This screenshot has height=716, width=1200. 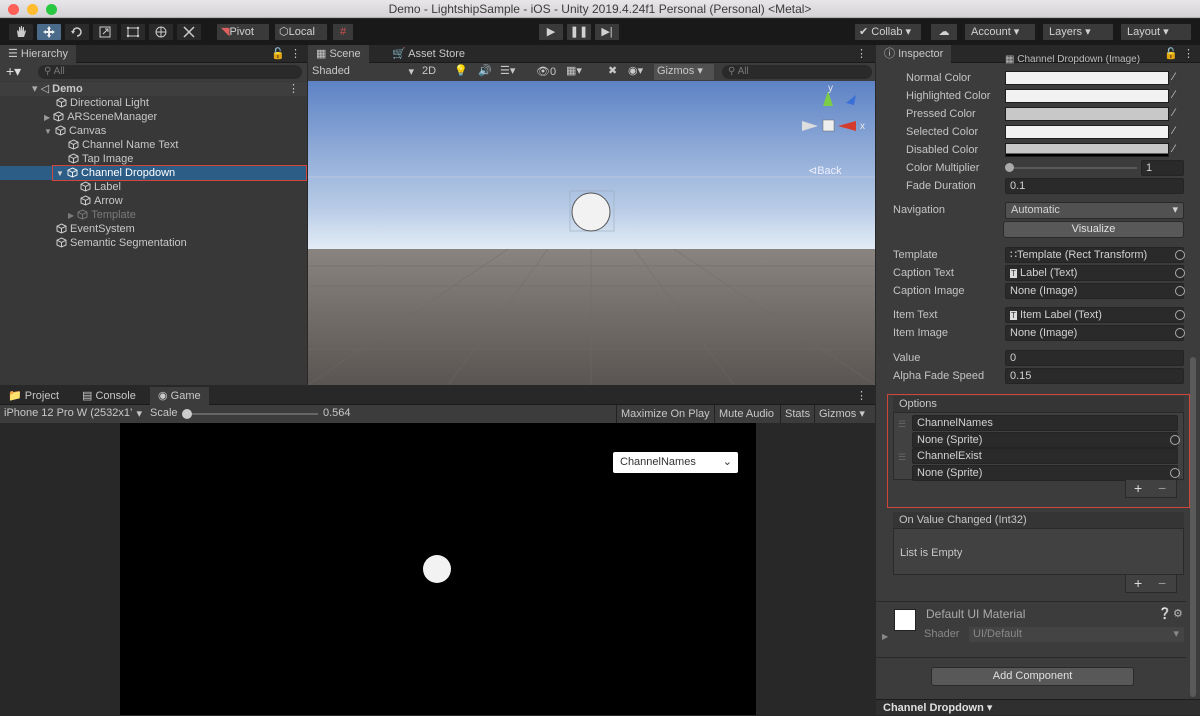 What do you see at coordinates (363, 71) in the screenshot?
I see `shading-mode-dropdown: Shaded ▾` at bounding box center [363, 71].